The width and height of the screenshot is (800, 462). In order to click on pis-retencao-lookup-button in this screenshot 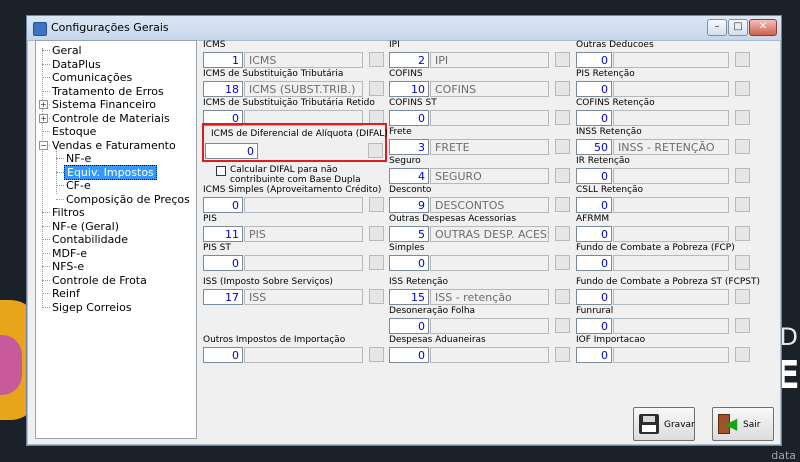, I will do `click(742, 88)`.